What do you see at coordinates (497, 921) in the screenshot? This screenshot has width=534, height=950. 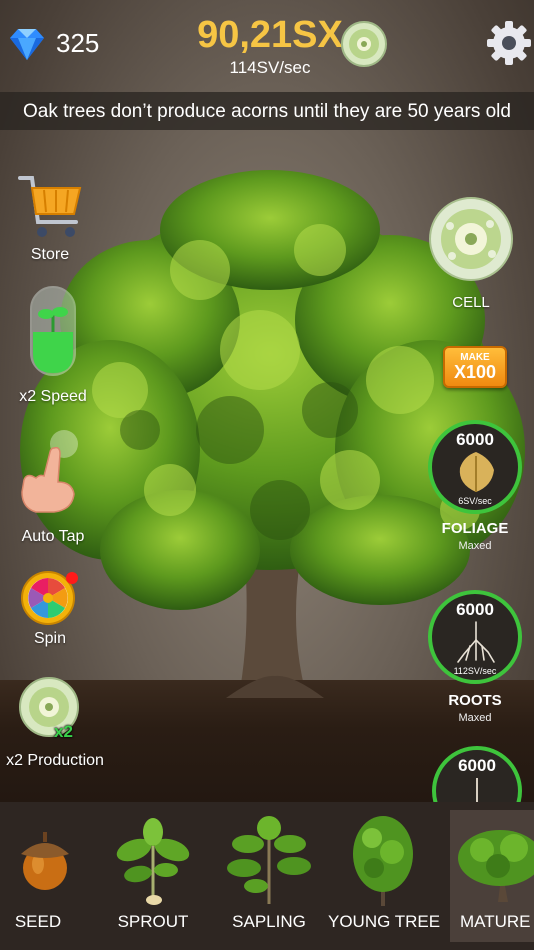 I see `tab-mature-tree-label: MATURE TR` at bounding box center [497, 921].